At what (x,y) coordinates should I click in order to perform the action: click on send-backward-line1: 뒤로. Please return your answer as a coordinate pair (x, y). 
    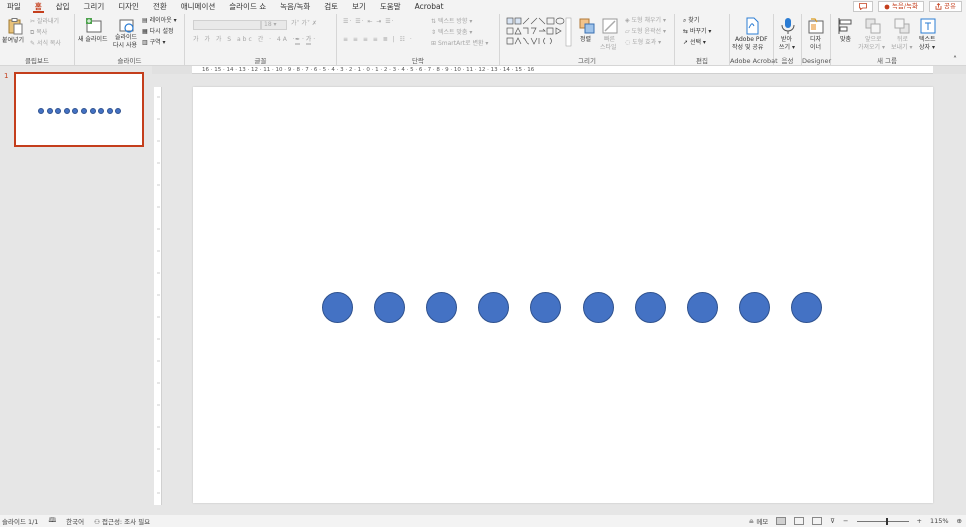
    Looking at the image, I should click on (902, 40).